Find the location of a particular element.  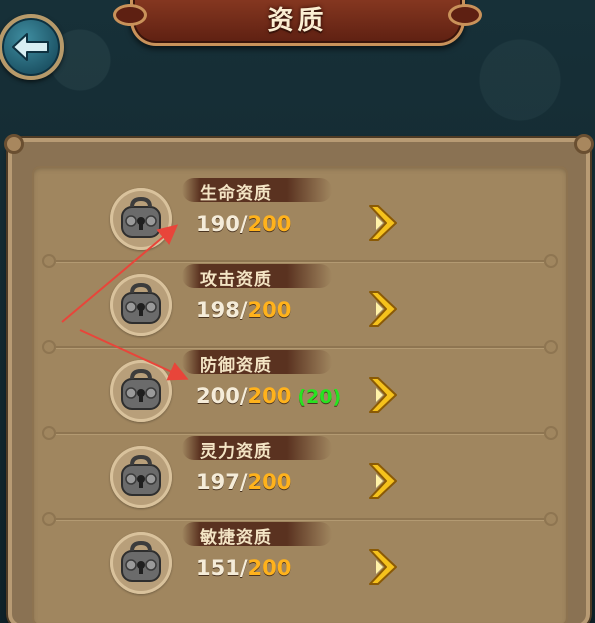

back-button is located at coordinates (32, 47).